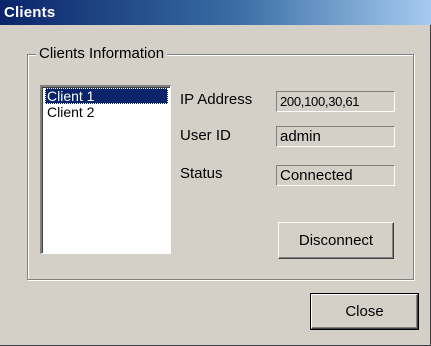 Image resolution: width=431 pixels, height=346 pixels. I want to click on clients-listbox: Client 1 Client 2, so click(105, 169).